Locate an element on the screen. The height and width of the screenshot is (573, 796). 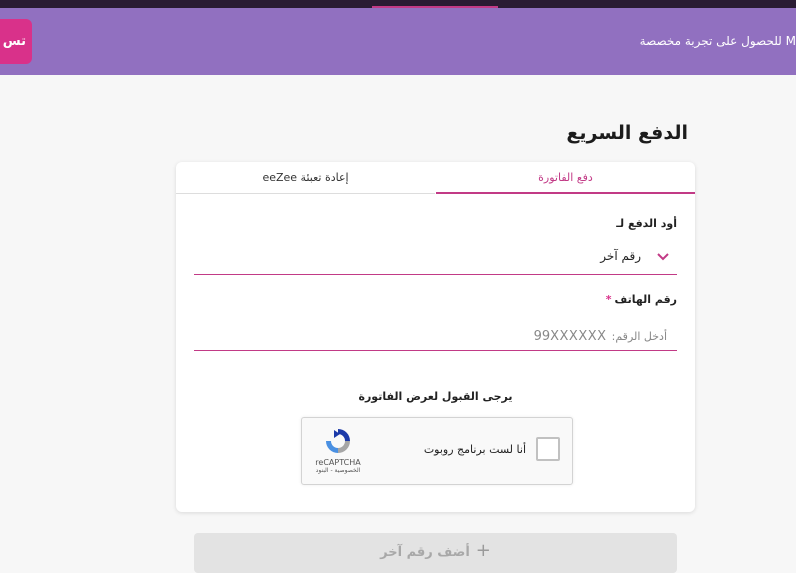
plus-icon: + is located at coordinates (483, 550).